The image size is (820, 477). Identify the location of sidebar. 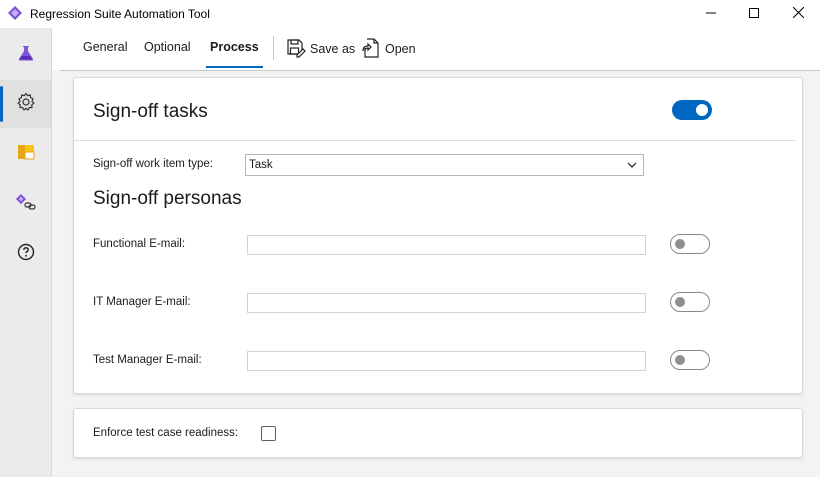
(26, 252).